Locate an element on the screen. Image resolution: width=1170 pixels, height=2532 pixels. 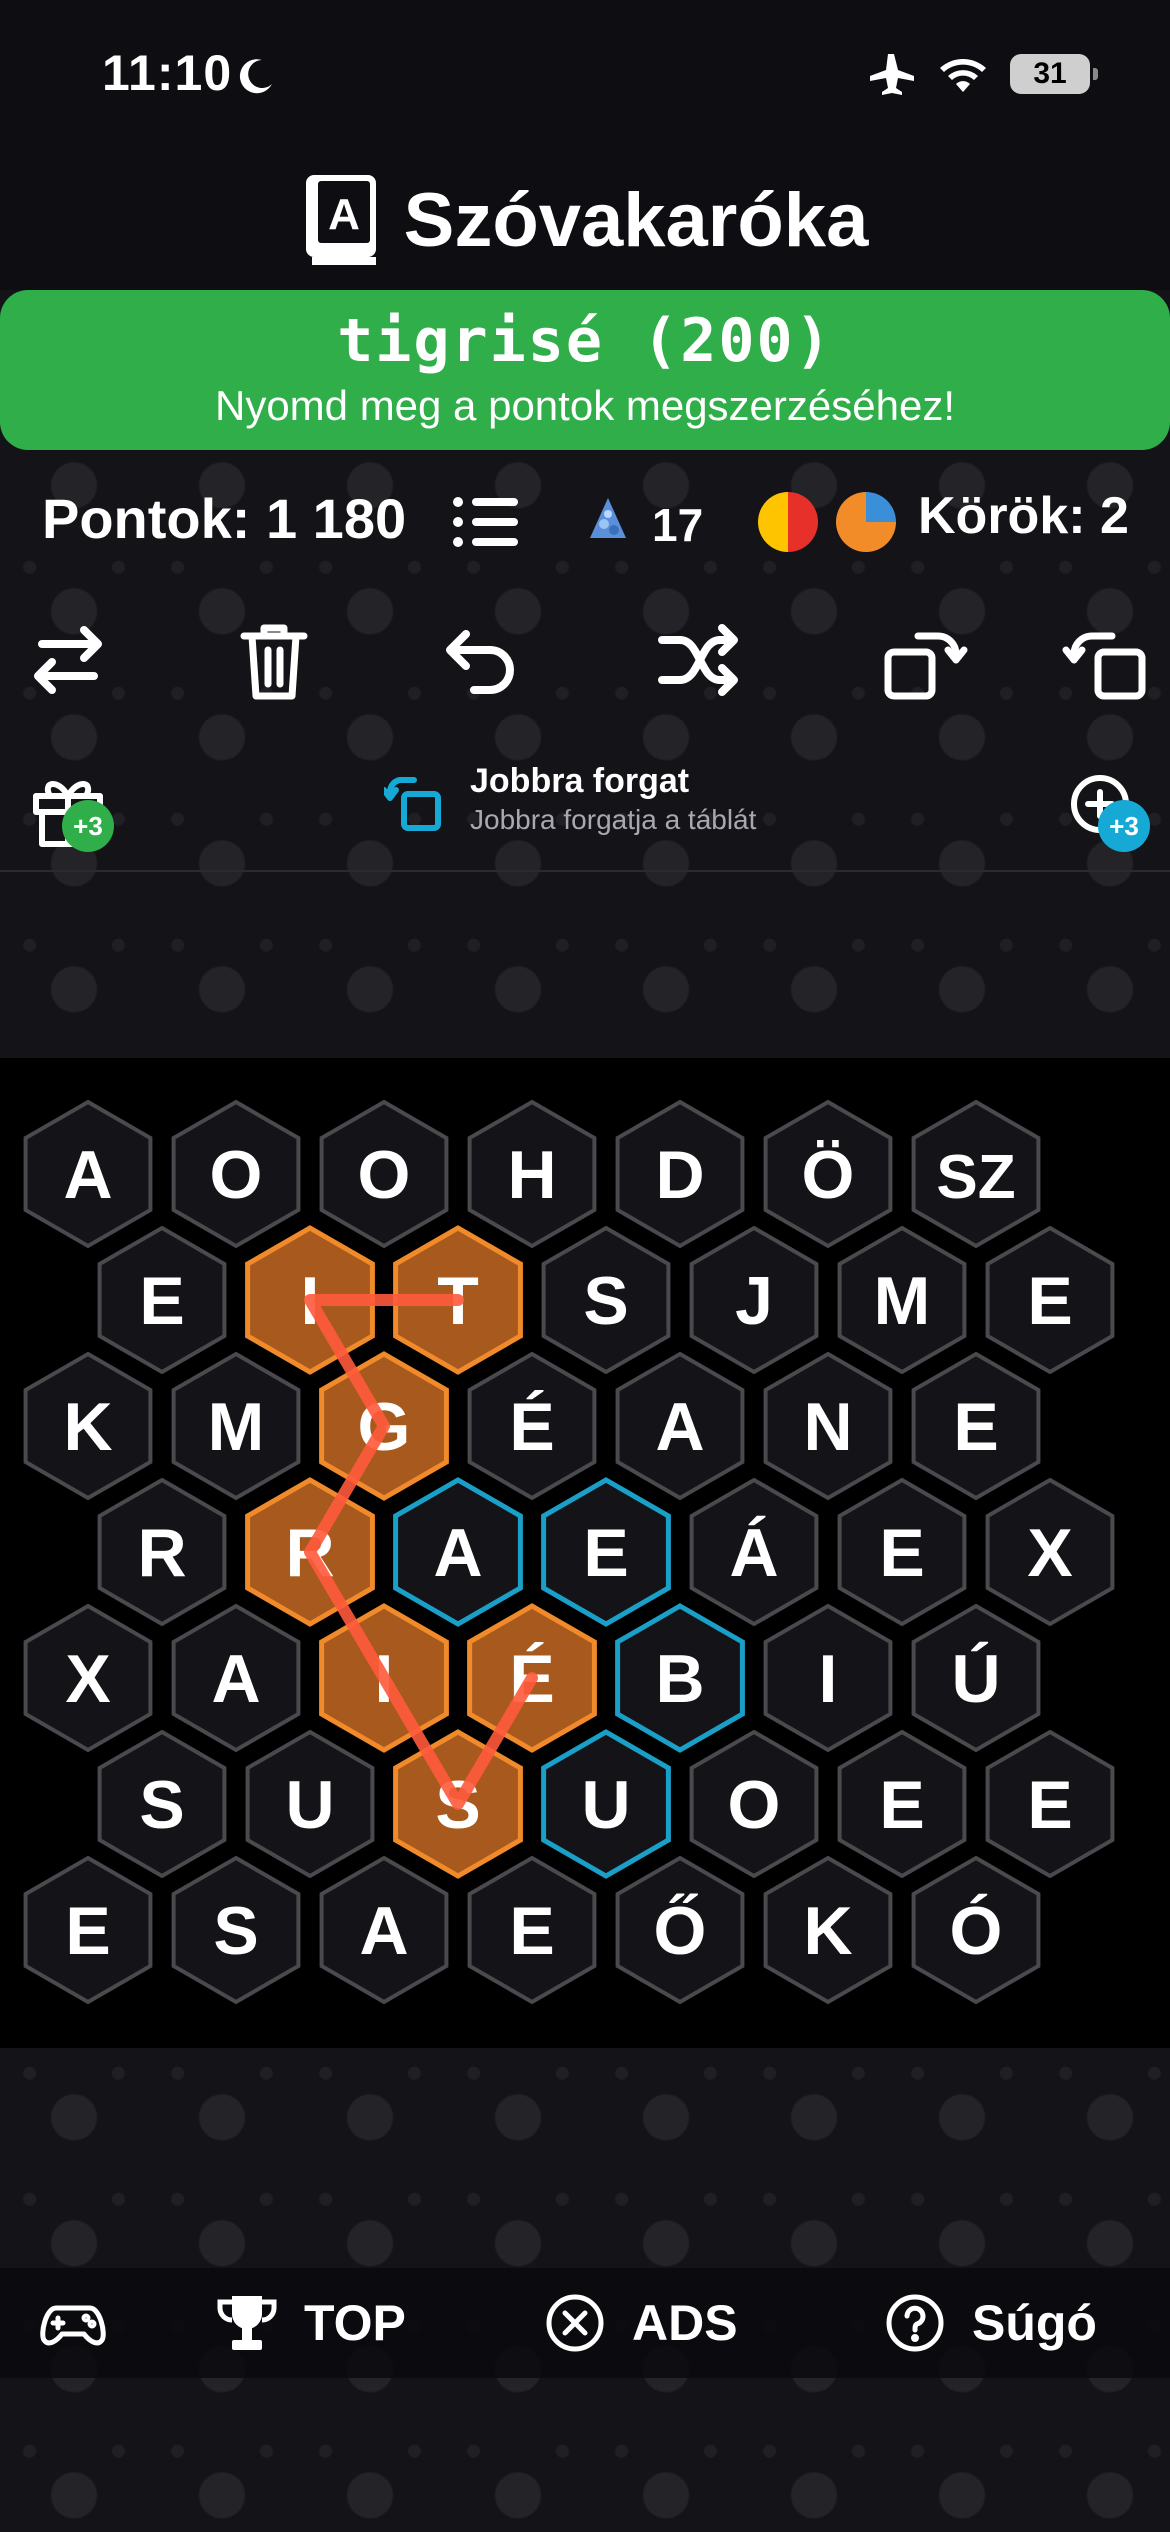
hex-tile: Á is located at coordinates (754, 1552).